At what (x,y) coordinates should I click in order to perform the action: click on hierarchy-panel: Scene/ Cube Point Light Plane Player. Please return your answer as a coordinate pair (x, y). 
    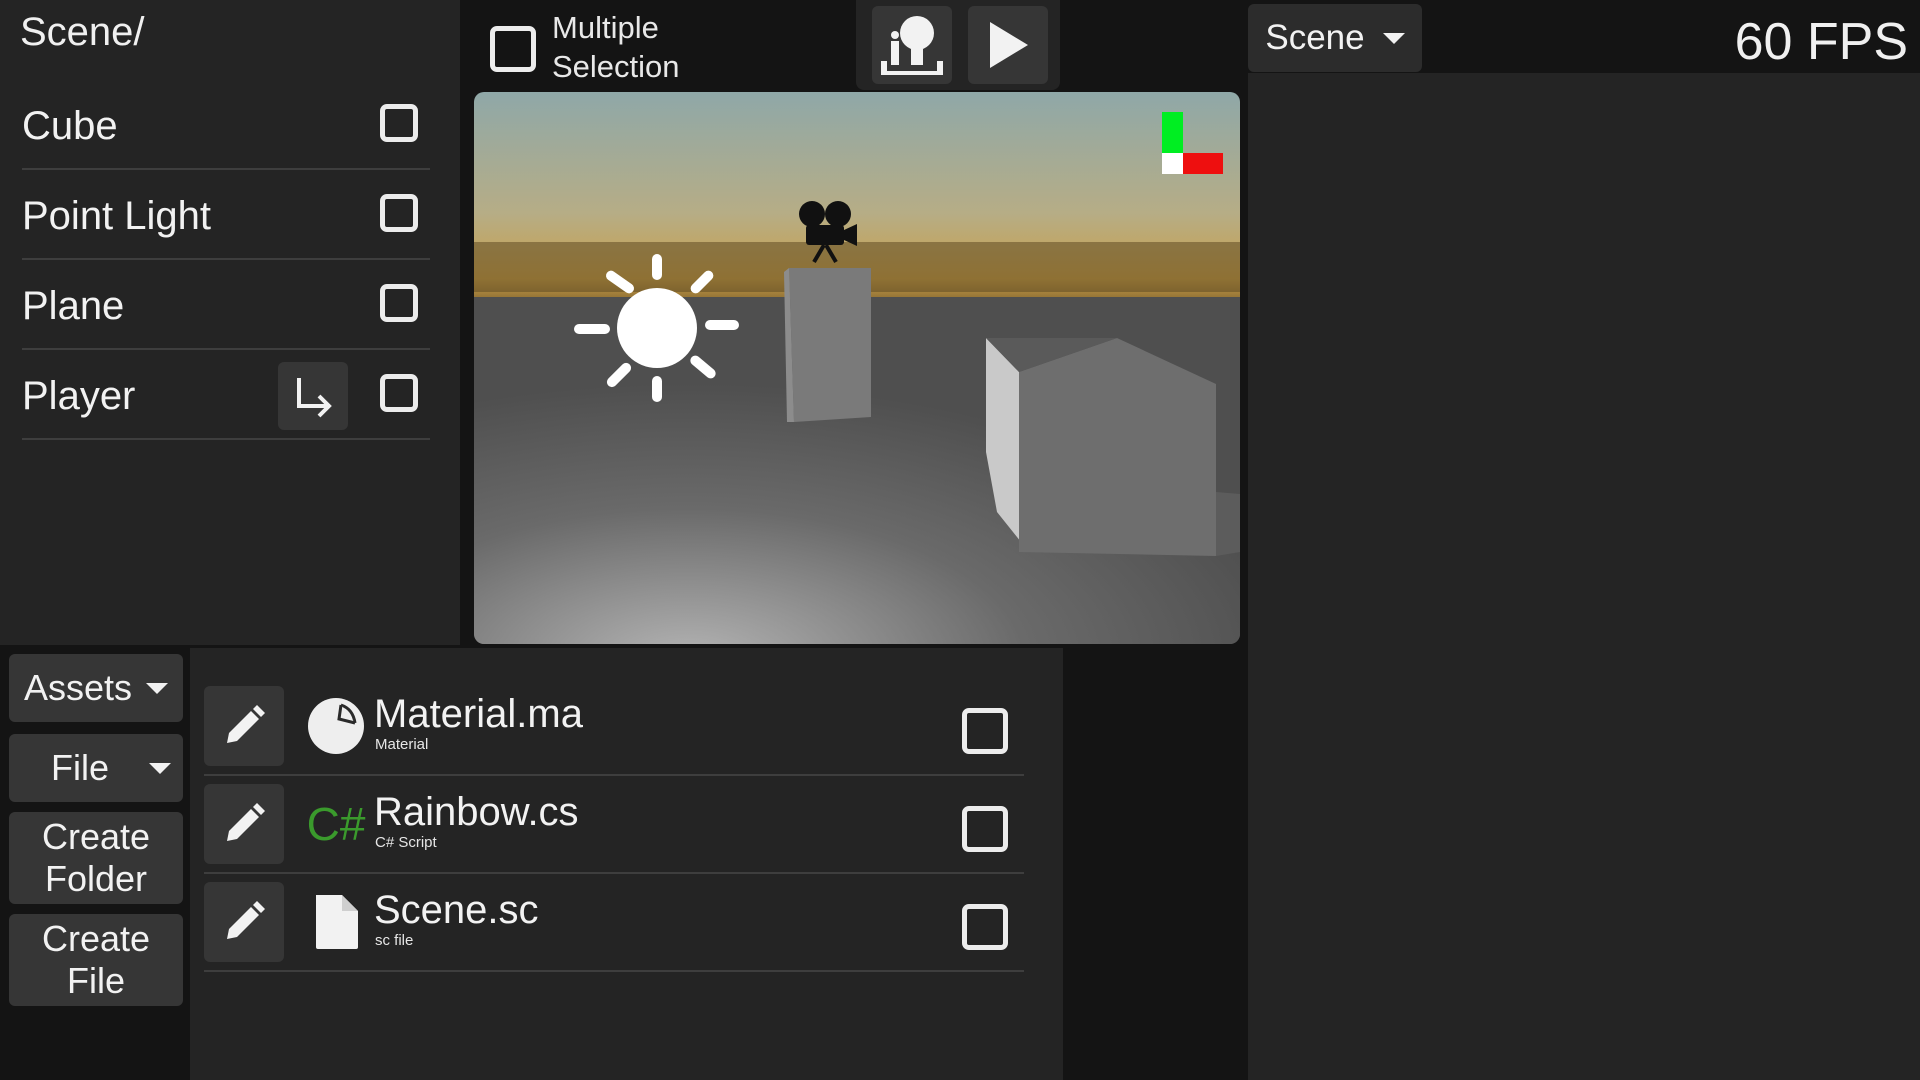
    Looking at the image, I should click on (230, 322).